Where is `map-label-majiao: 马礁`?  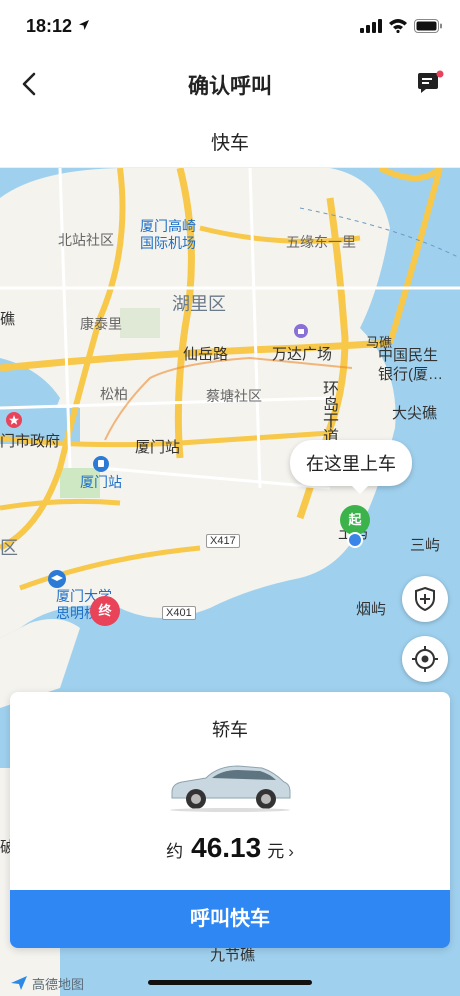 map-label-majiao: 马礁 is located at coordinates (379, 342).